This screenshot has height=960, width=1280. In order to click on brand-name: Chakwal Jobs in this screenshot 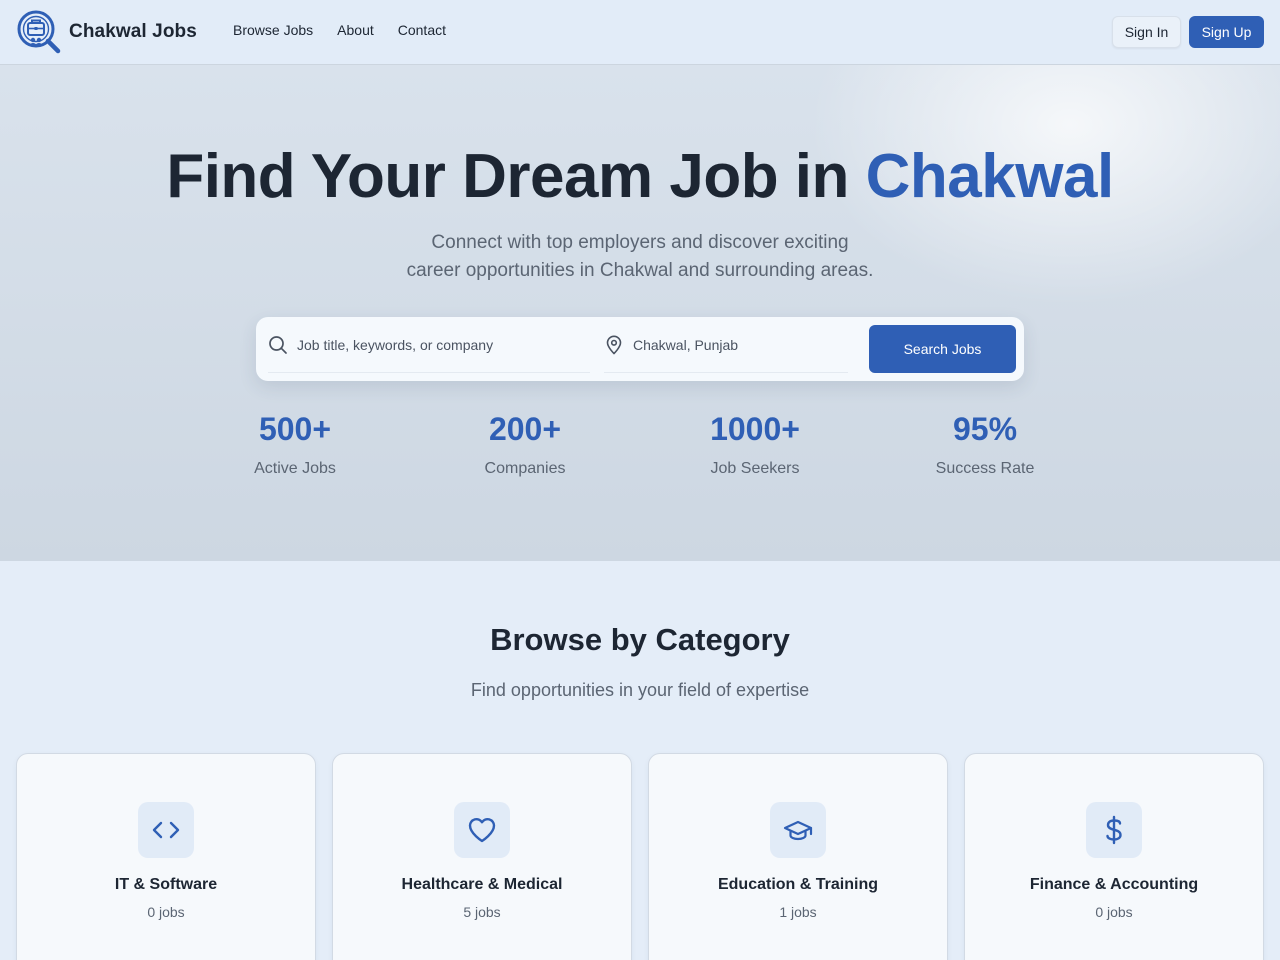, I will do `click(133, 31)`.